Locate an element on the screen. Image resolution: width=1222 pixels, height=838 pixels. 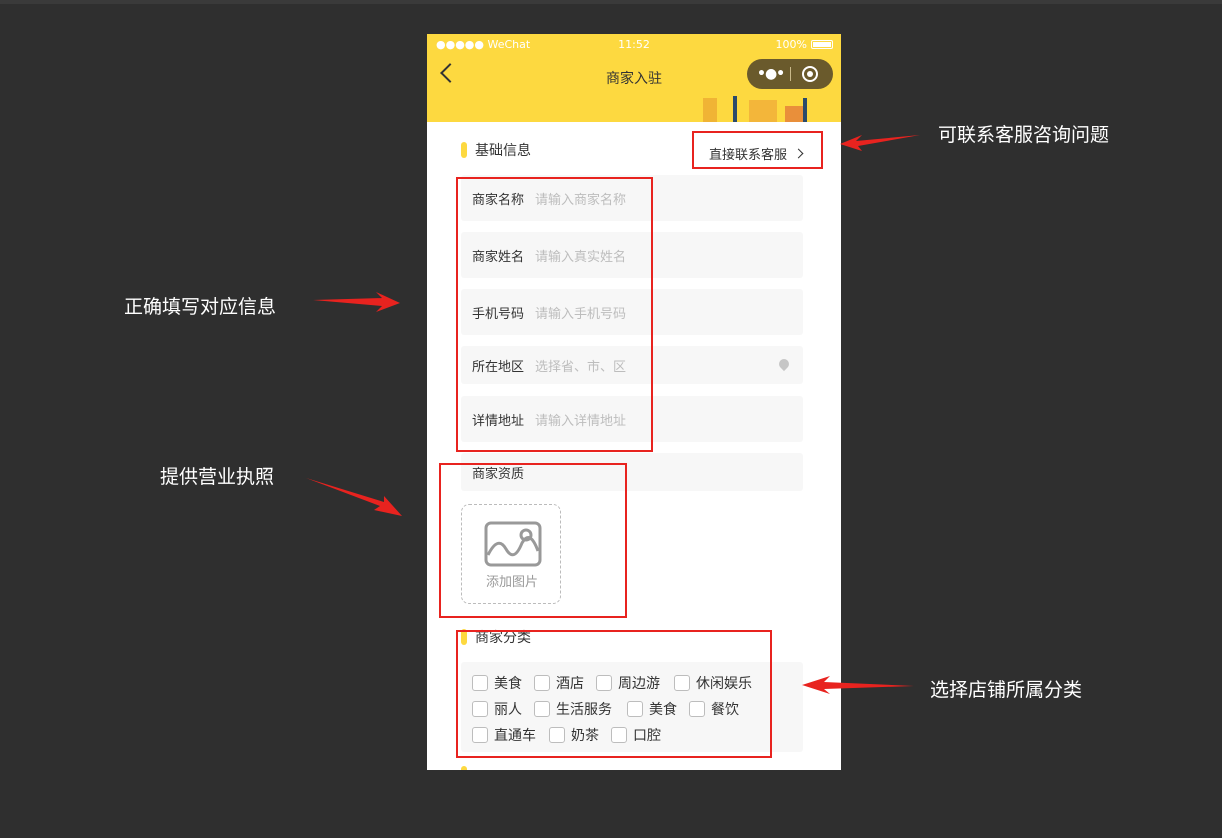
arrow-fields is located at coordinates (356, 302).